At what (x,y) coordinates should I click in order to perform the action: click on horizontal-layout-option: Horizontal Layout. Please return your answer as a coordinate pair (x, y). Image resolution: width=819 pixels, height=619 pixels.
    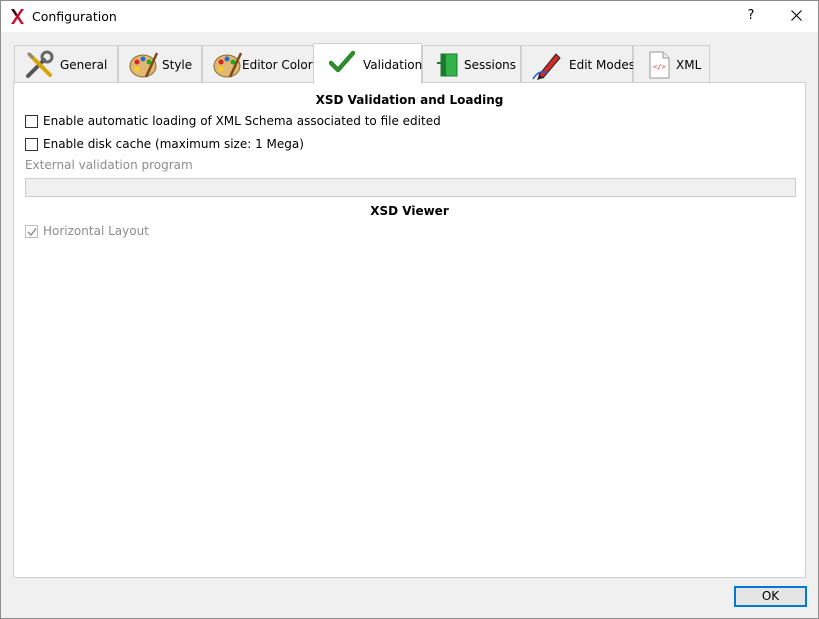
    Looking at the image, I should click on (87, 231).